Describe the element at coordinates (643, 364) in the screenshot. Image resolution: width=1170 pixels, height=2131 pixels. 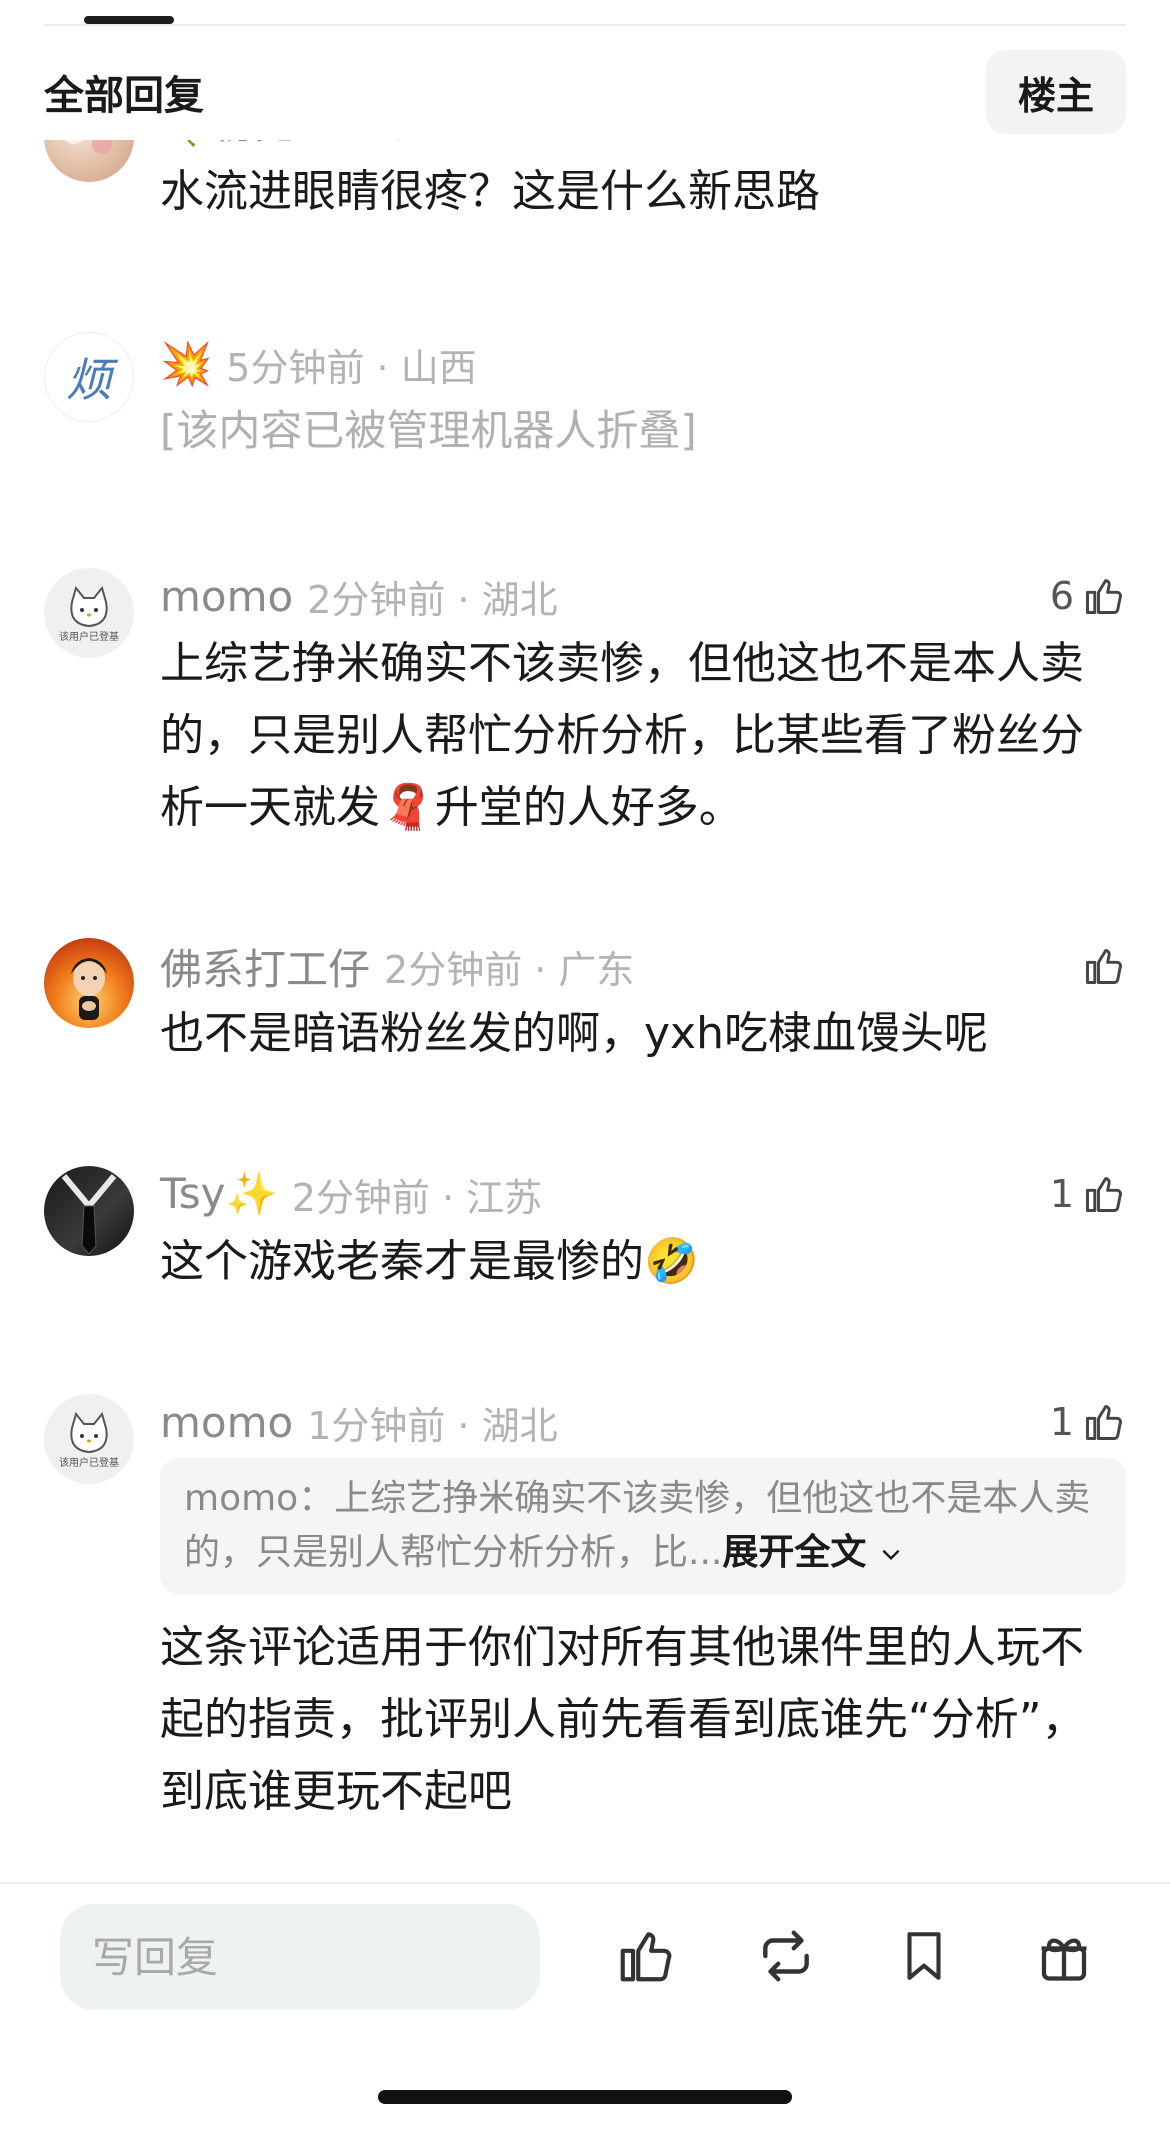
I see `comment-meta: 💥 5分钟前 · 山西` at that location.